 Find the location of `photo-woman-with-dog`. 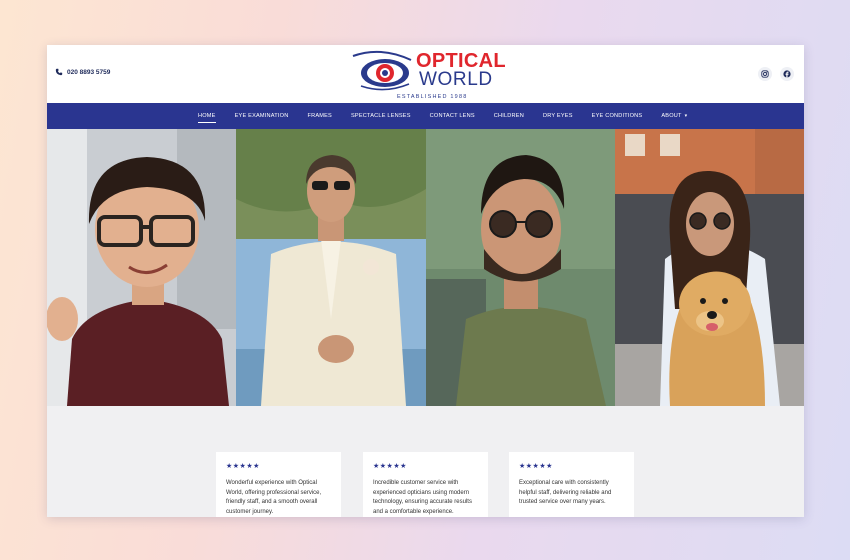

photo-woman-with-dog is located at coordinates (709, 267).